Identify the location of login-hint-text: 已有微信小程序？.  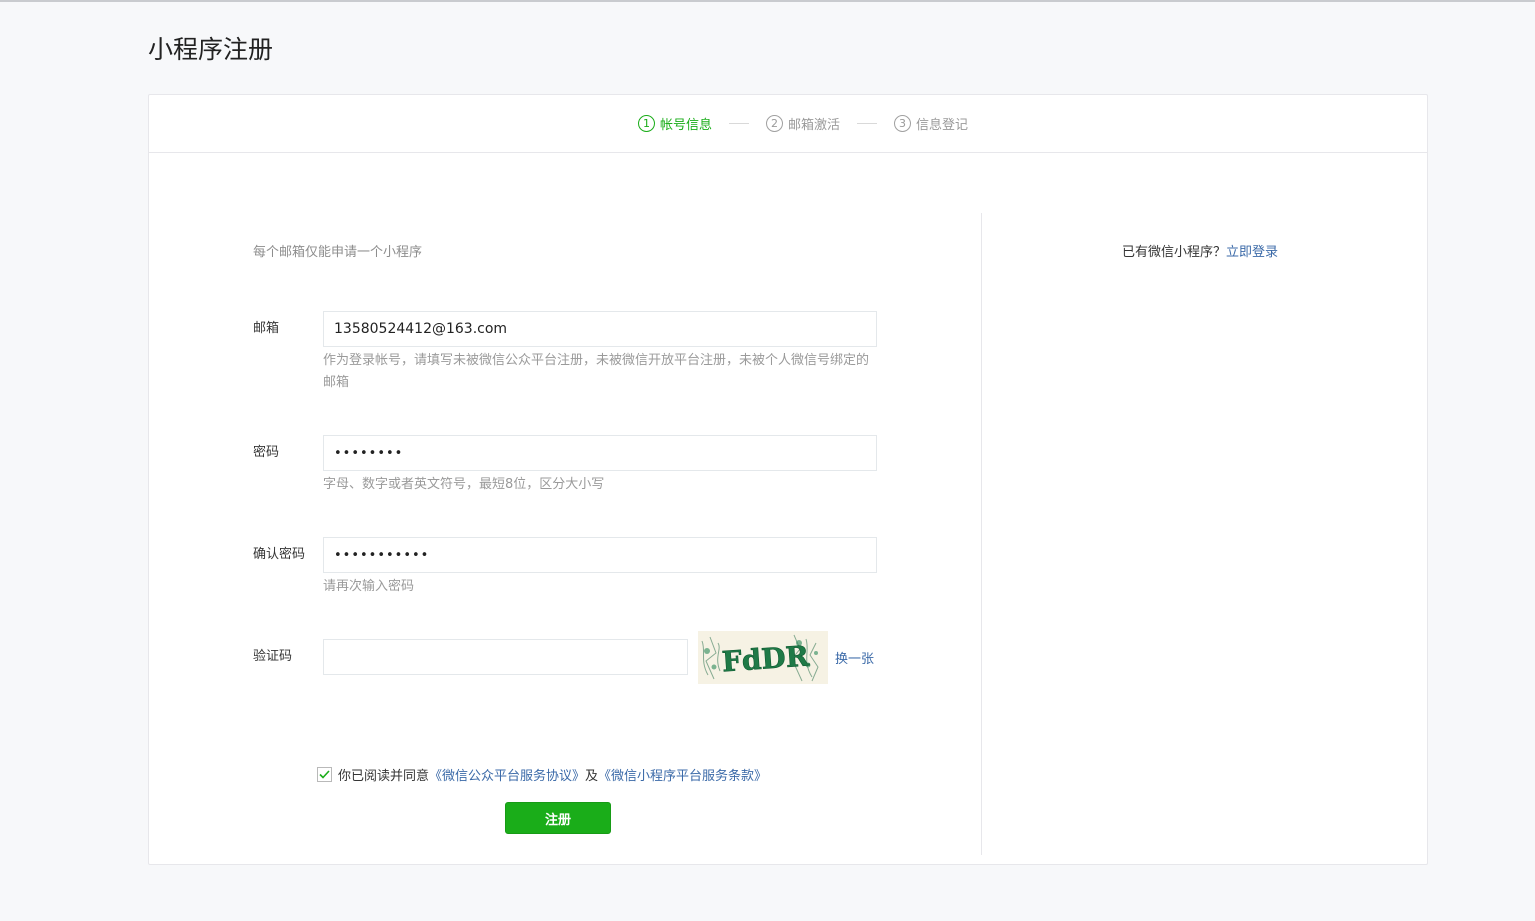
(1174, 252).